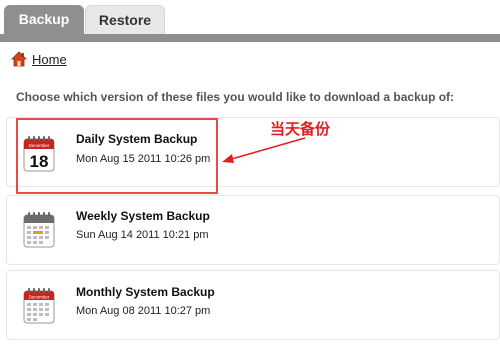 This screenshot has width=500, height=351. Describe the element at coordinates (143, 216) in the screenshot. I see `backup-title: Weekly System Backup` at that location.